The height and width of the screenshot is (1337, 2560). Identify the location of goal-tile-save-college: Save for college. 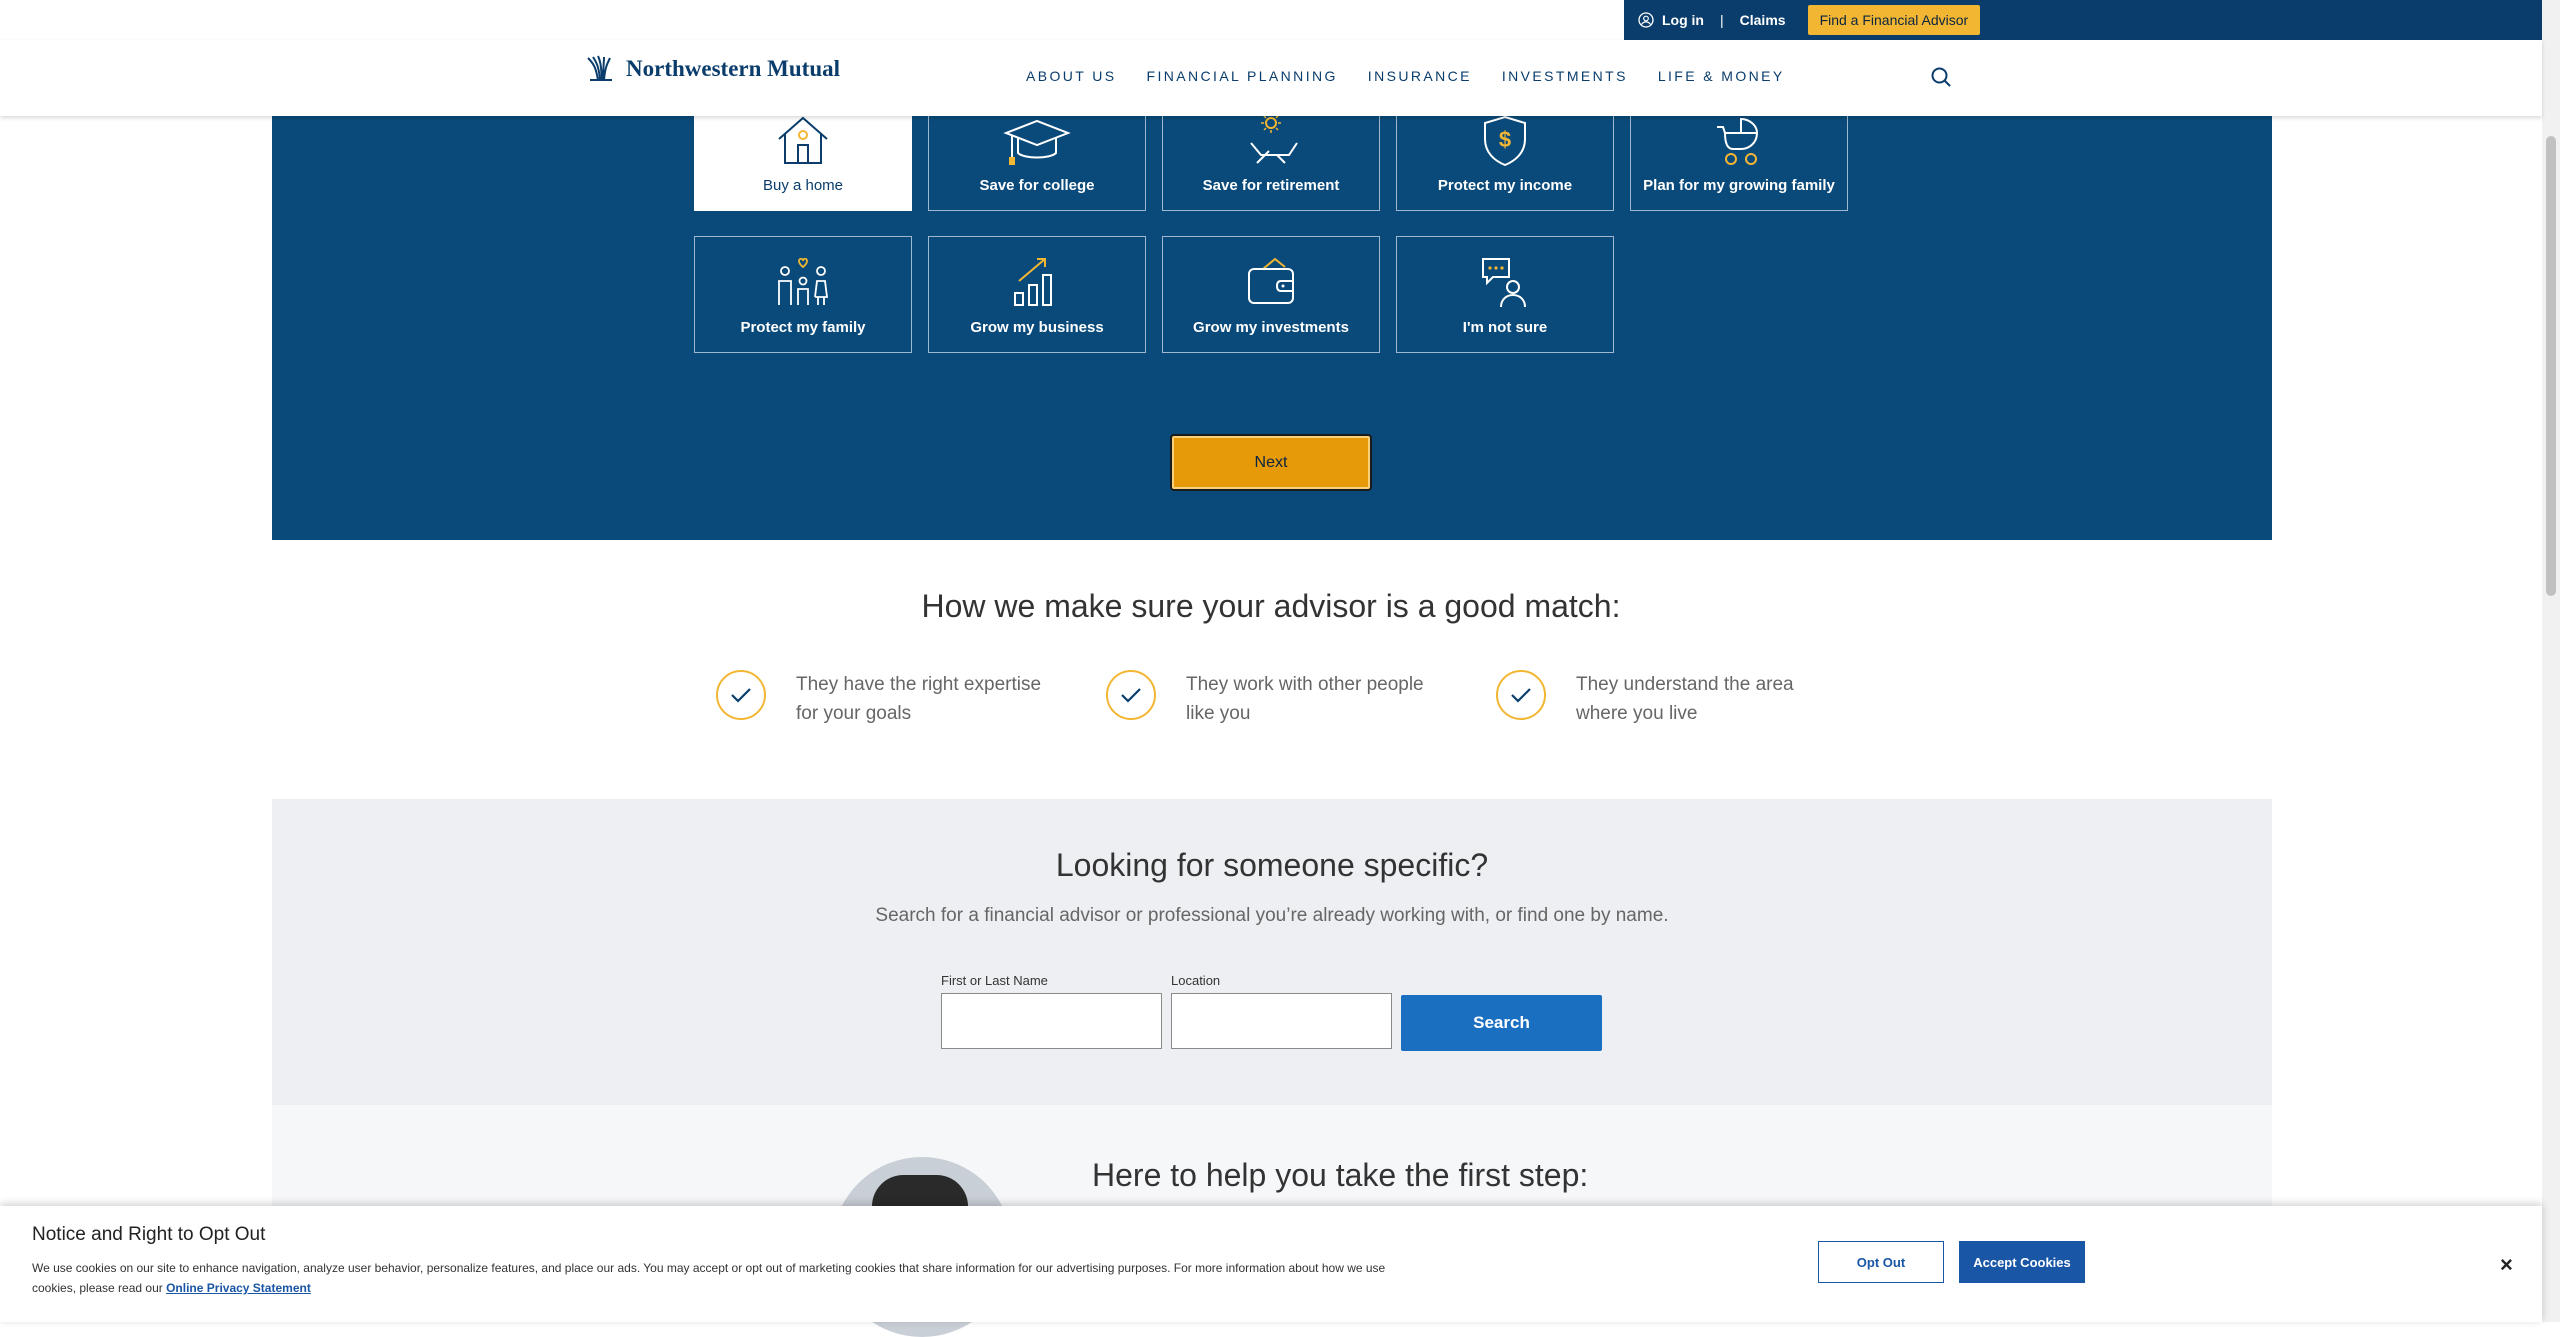
(1037, 161).